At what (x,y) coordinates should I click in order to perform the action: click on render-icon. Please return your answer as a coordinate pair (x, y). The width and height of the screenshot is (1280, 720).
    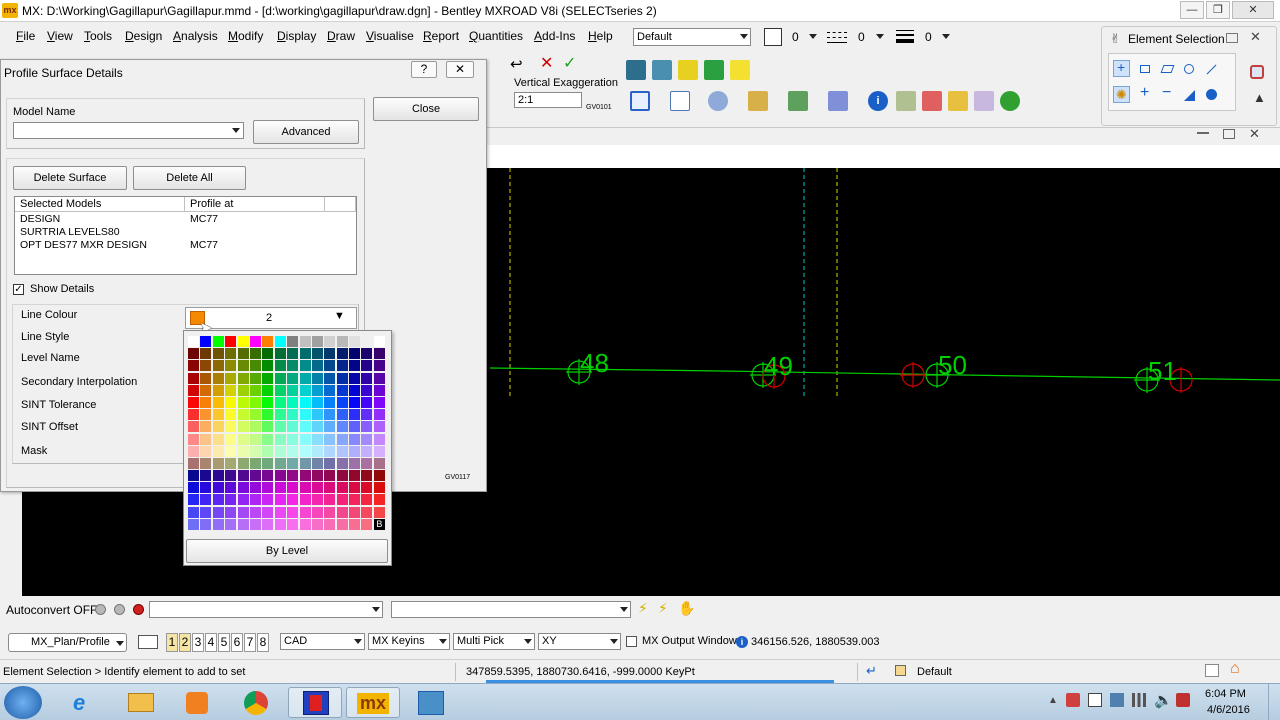
    Looking at the image, I should click on (1010, 101).